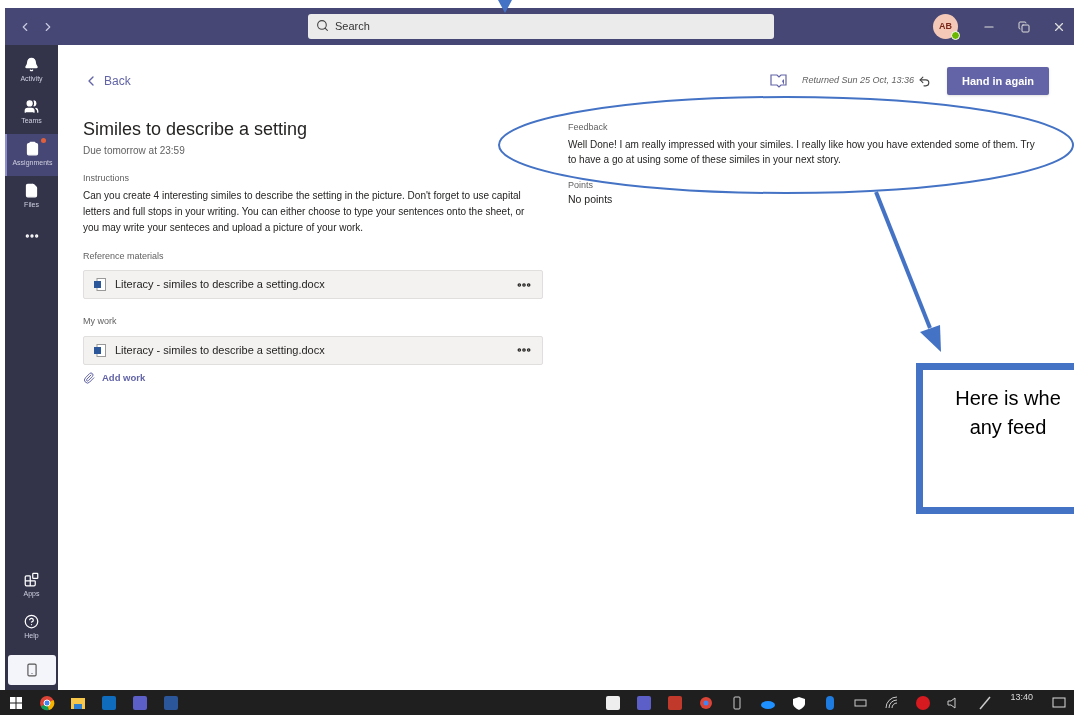 This screenshot has height=715, width=1074. What do you see at coordinates (107, 178) in the screenshot?
I see `section-label: Instructions` at bounding box center [107, 178].